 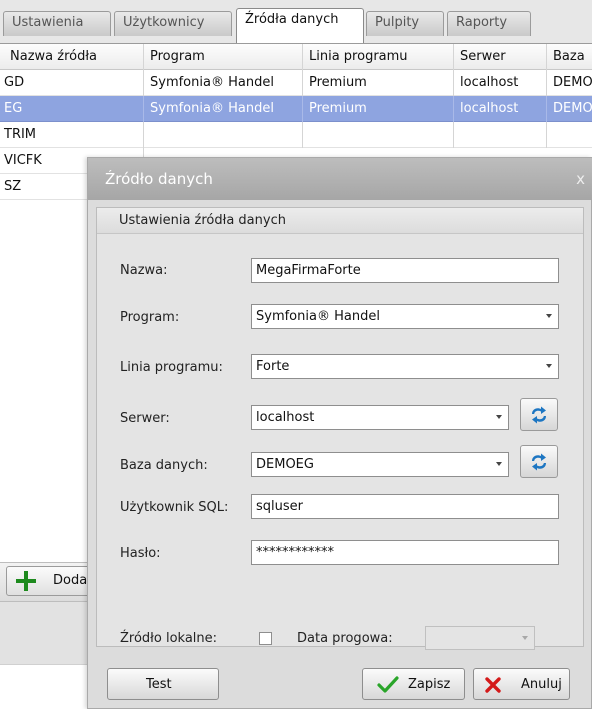 What do you see at coordinates (397, 22) in the screenshot?
I see `tab-label: Pulpity` at bounding box center [397, 22].